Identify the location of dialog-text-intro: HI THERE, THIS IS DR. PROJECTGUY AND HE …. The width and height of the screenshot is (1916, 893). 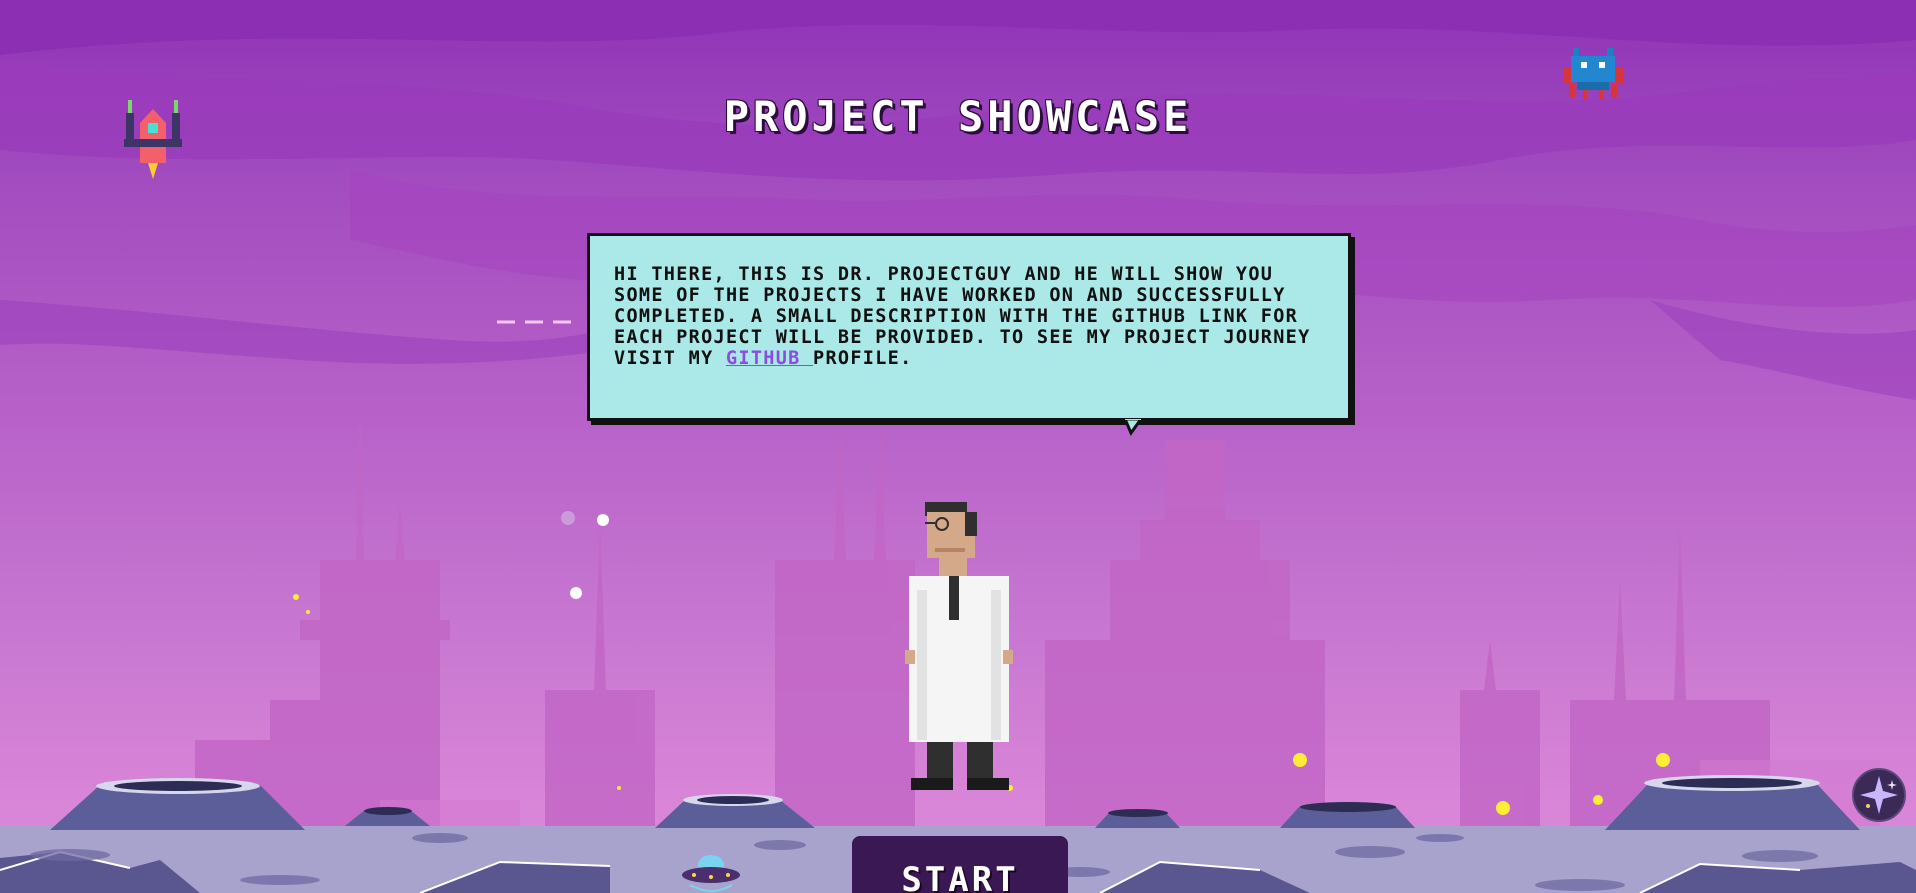
(962, 316).